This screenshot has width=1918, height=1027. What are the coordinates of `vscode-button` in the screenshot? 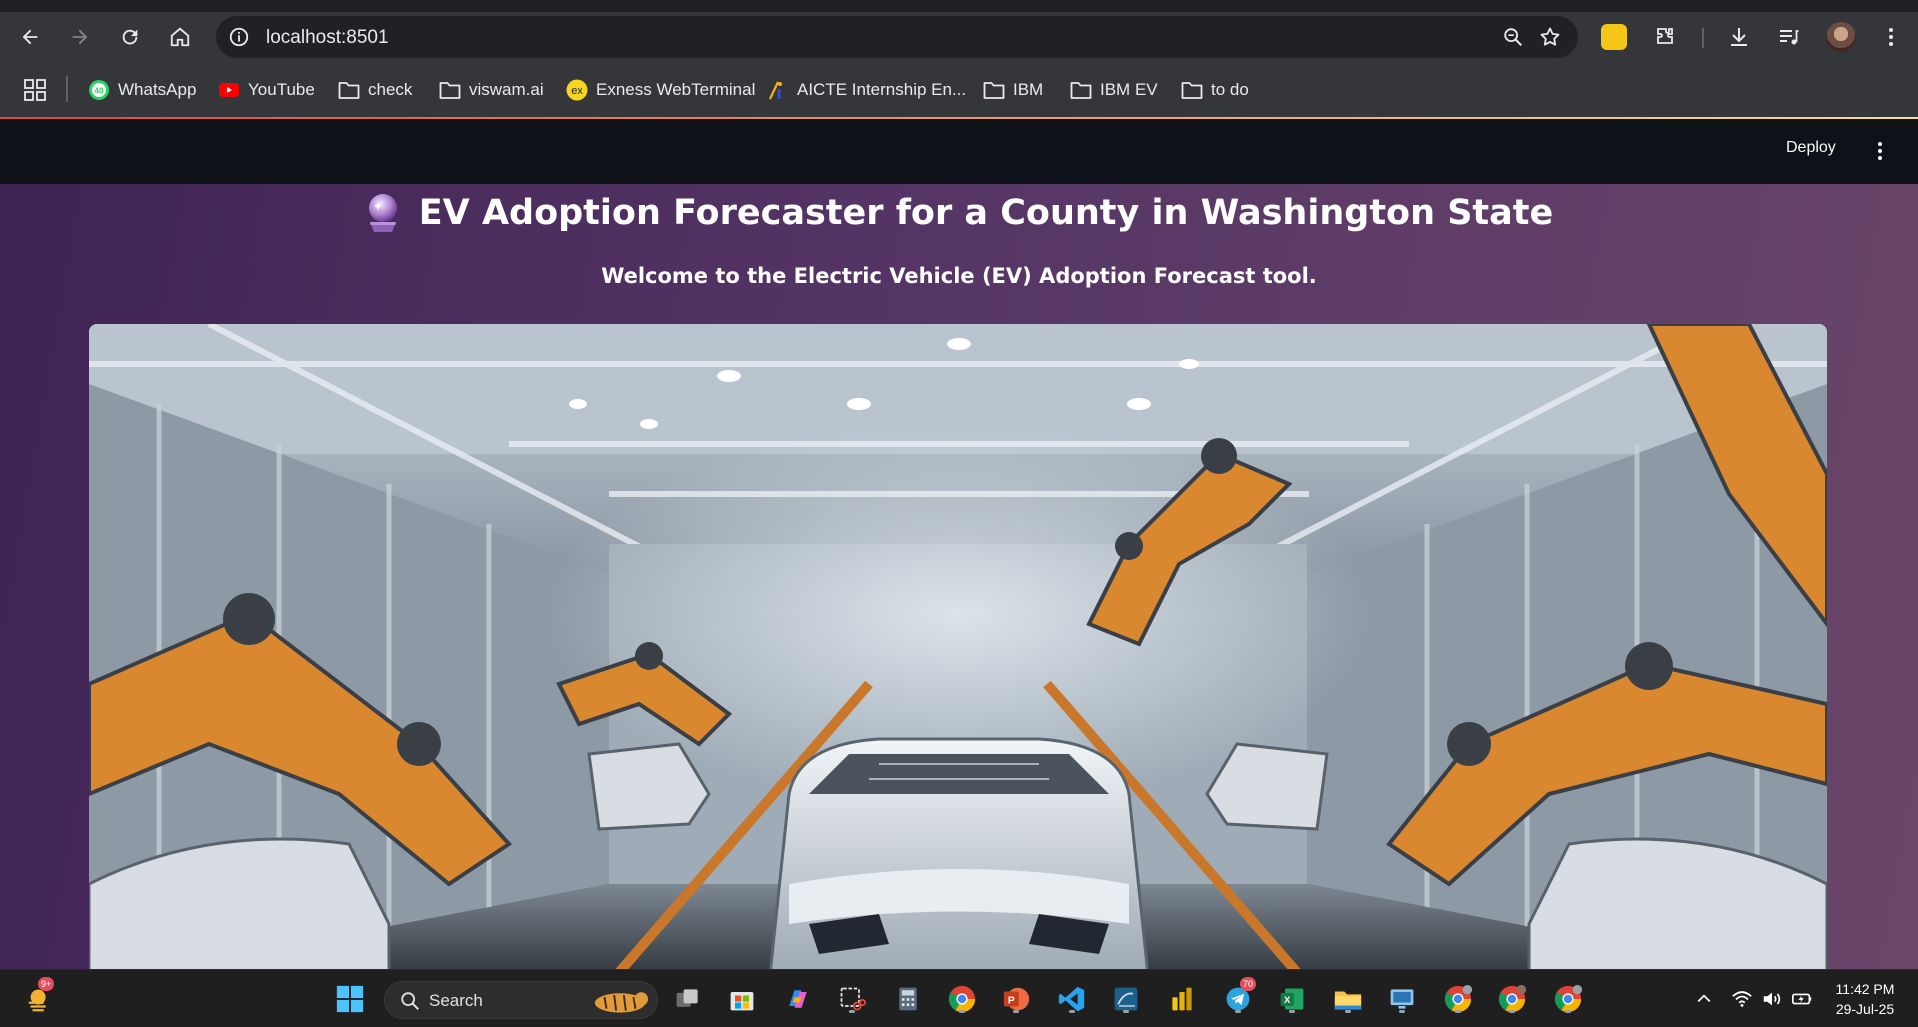 It's located at (1072, 999).